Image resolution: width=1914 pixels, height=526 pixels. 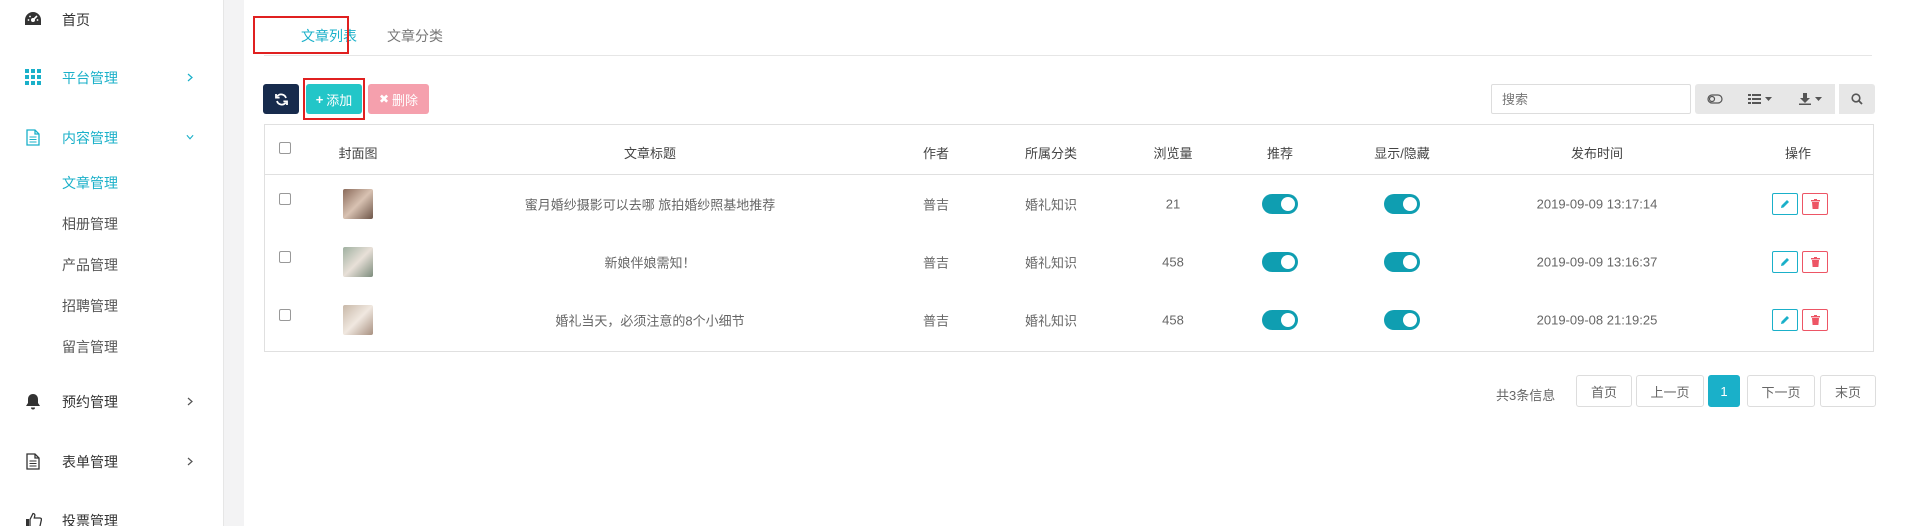 What do you see at coordinates (1591, 99) in the screenshot?
I see `search-input` at bounding box center [1591, 99].